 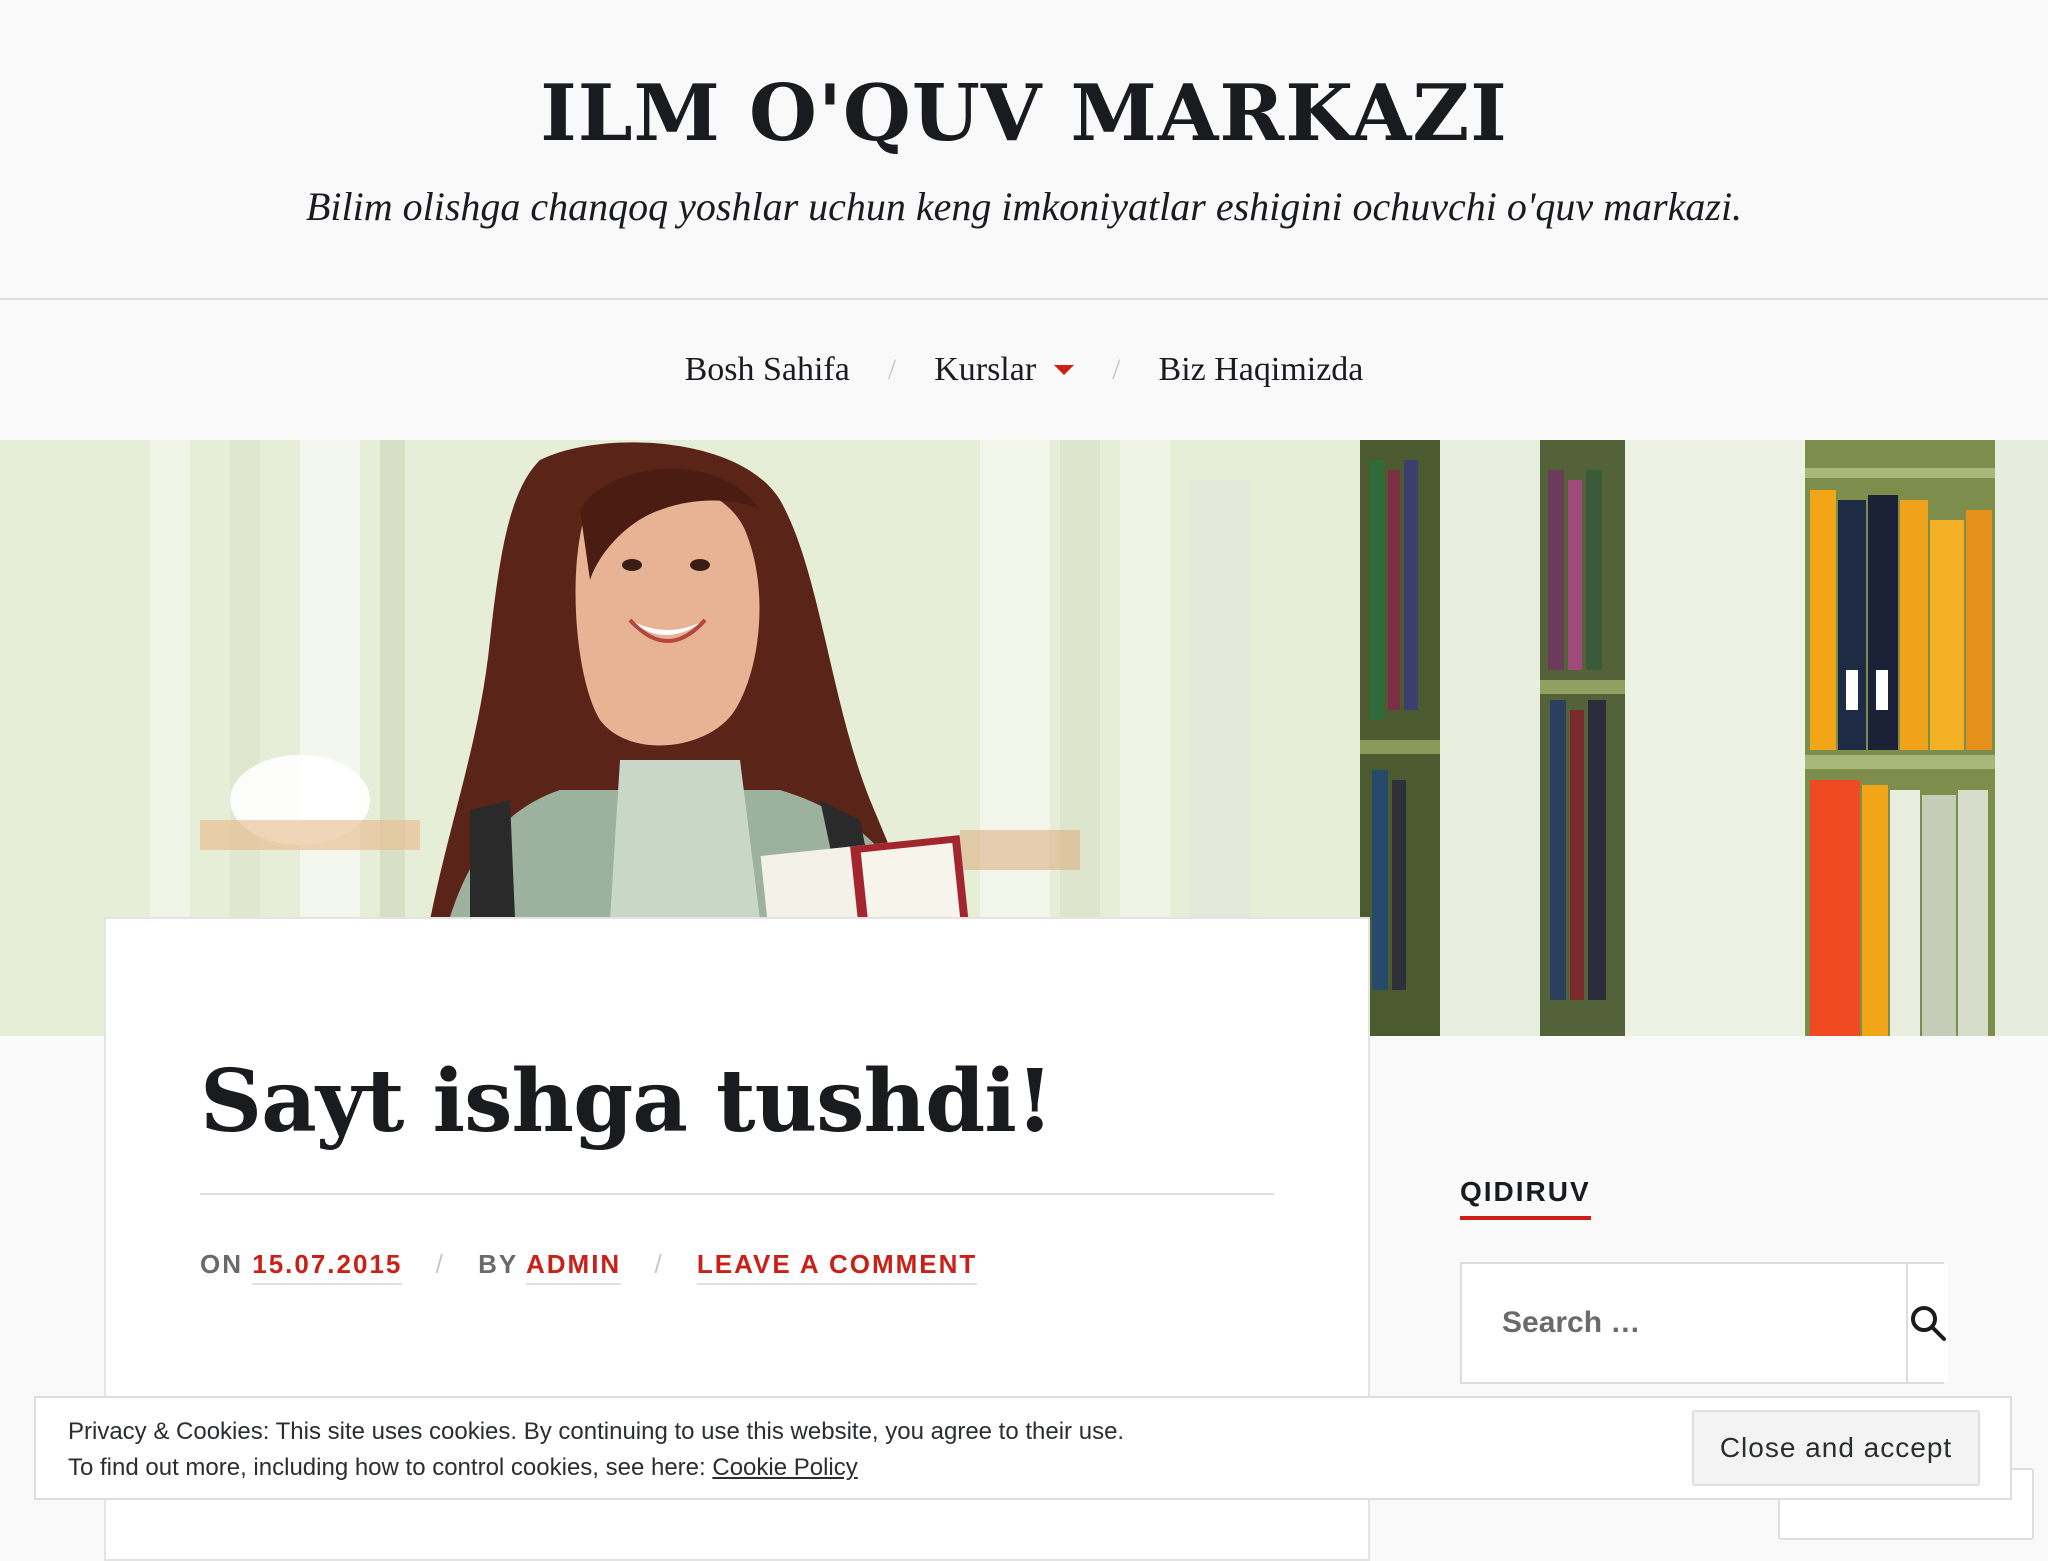 I want to click on nav-item-kurslar: Kurslar, so click(x=1004, y=370).